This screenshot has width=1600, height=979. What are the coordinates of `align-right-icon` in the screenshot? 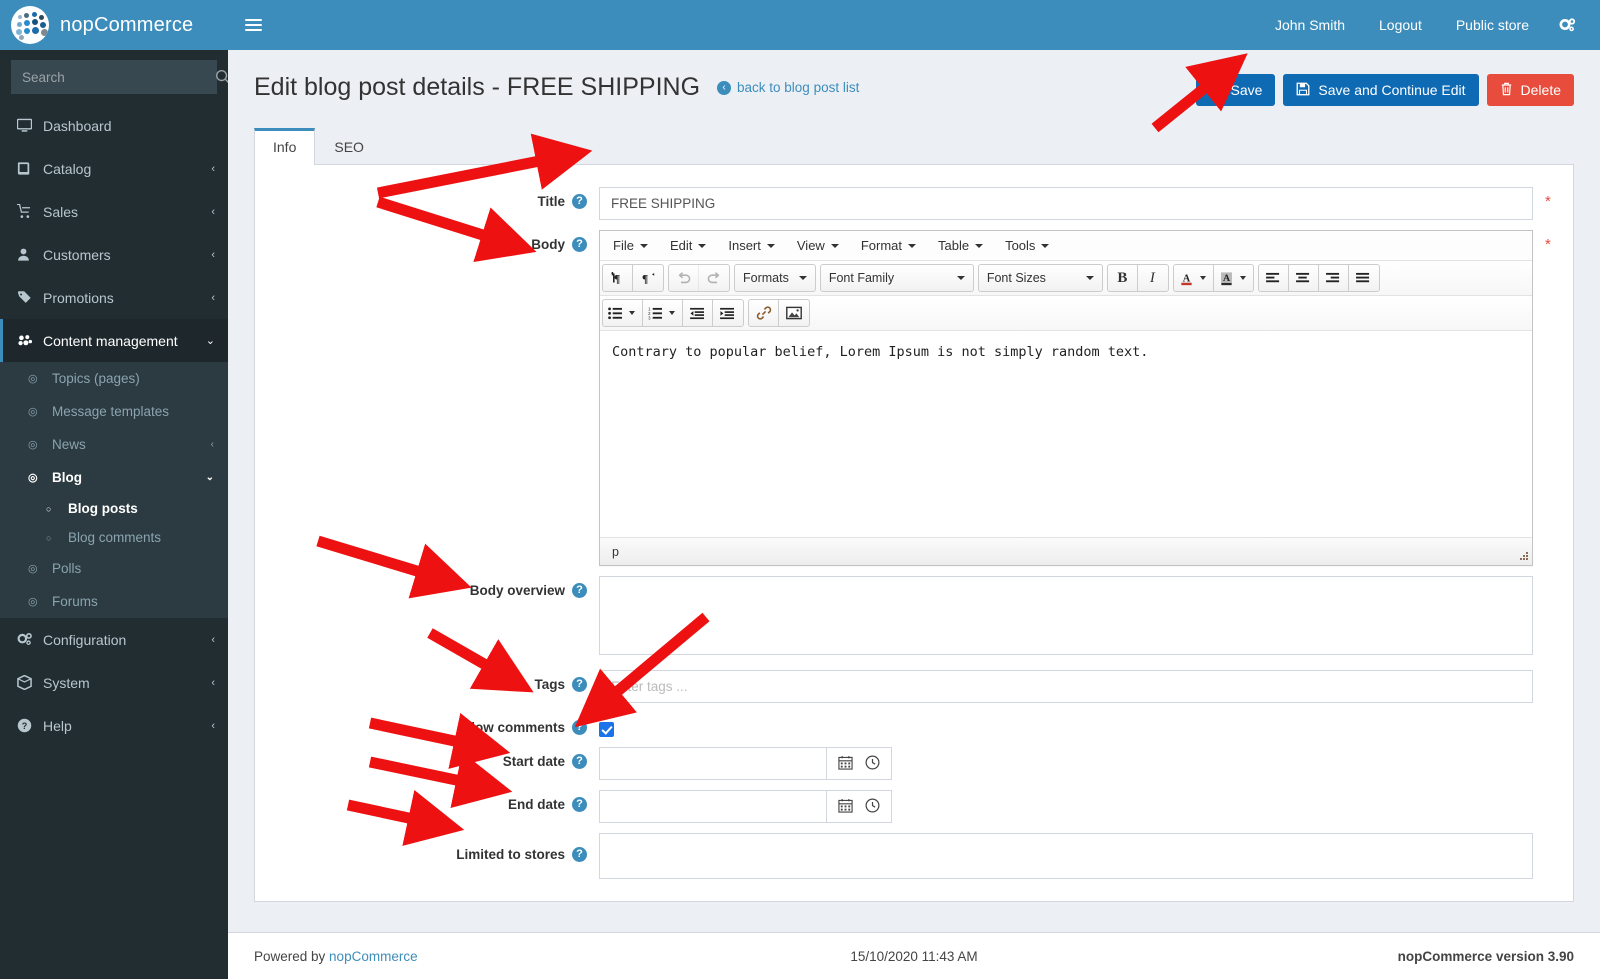 It's located at (1334, 278).